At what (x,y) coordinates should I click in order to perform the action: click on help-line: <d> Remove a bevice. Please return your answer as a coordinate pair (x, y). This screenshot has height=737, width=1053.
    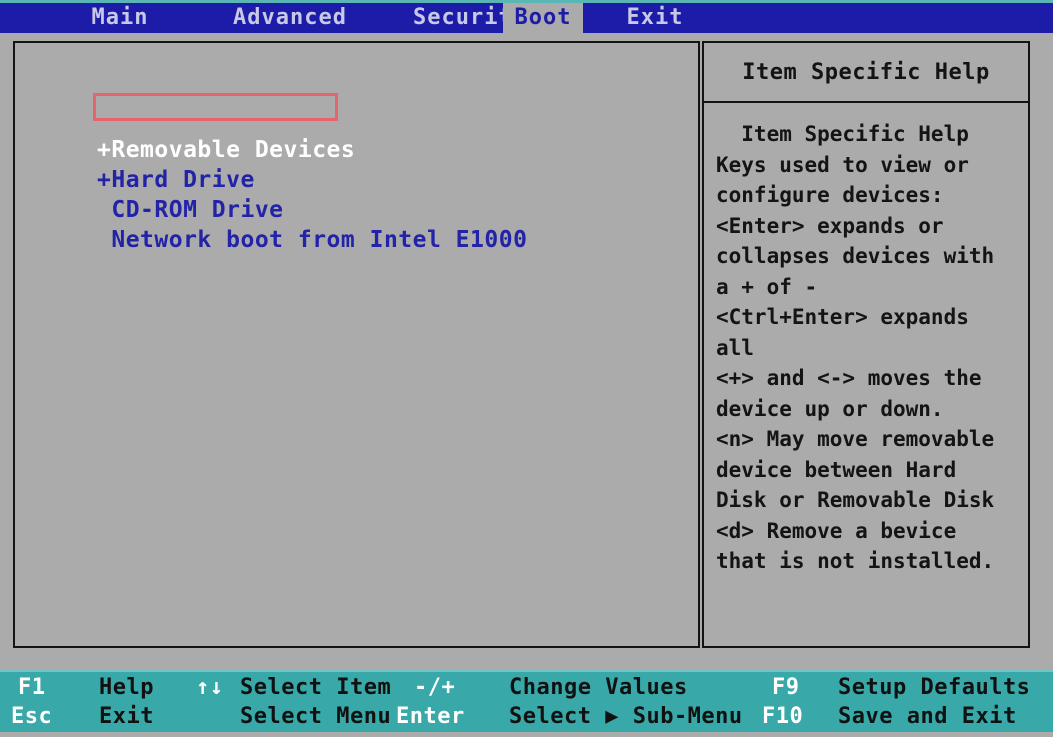
    Looking at the image, I should click on (836, 530).